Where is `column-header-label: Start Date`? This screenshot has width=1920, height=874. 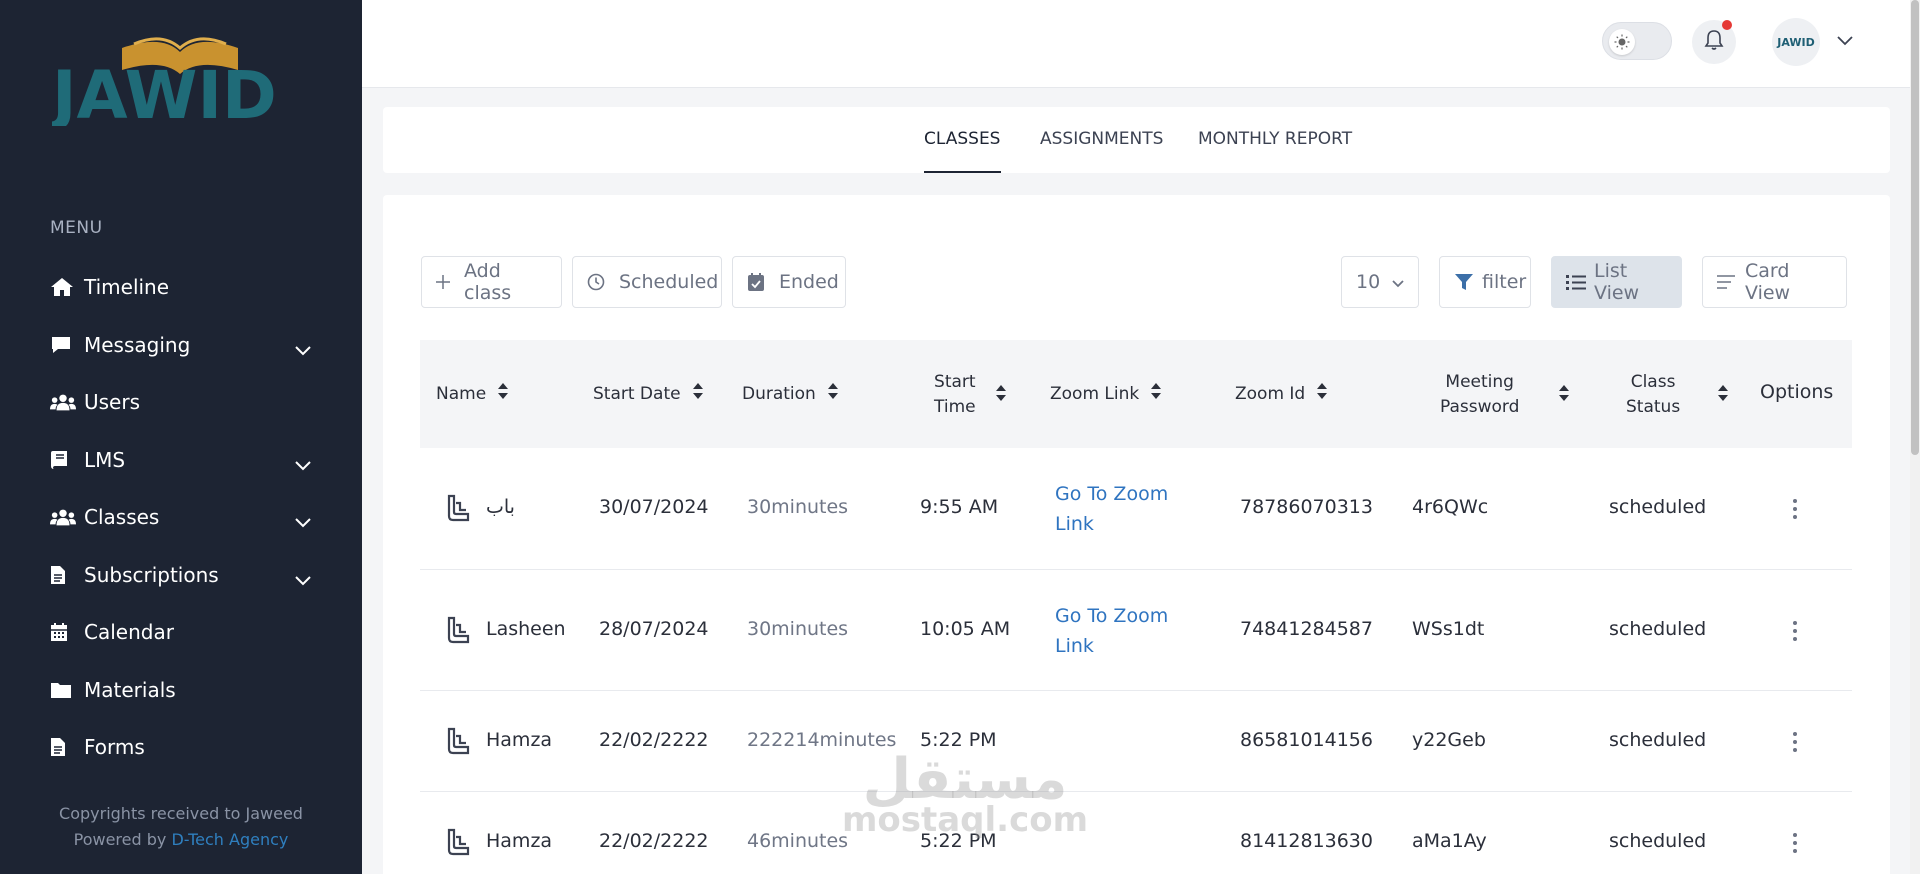
column-header-label: Start Date is located at coordinates (637, 393).